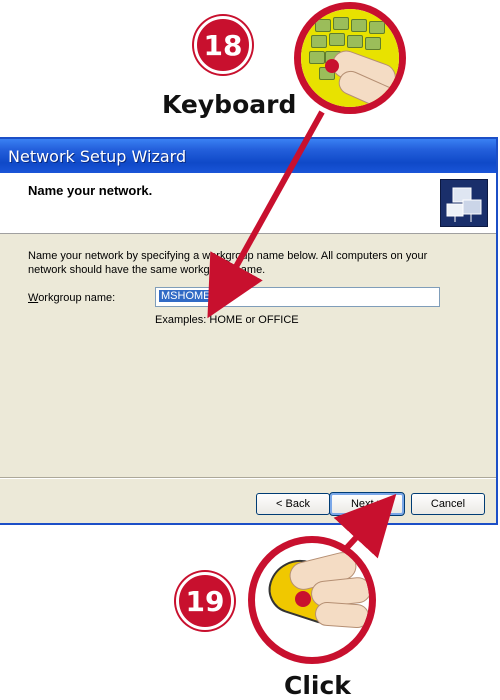  I want to click on mouse-icon, so click(312, 600).